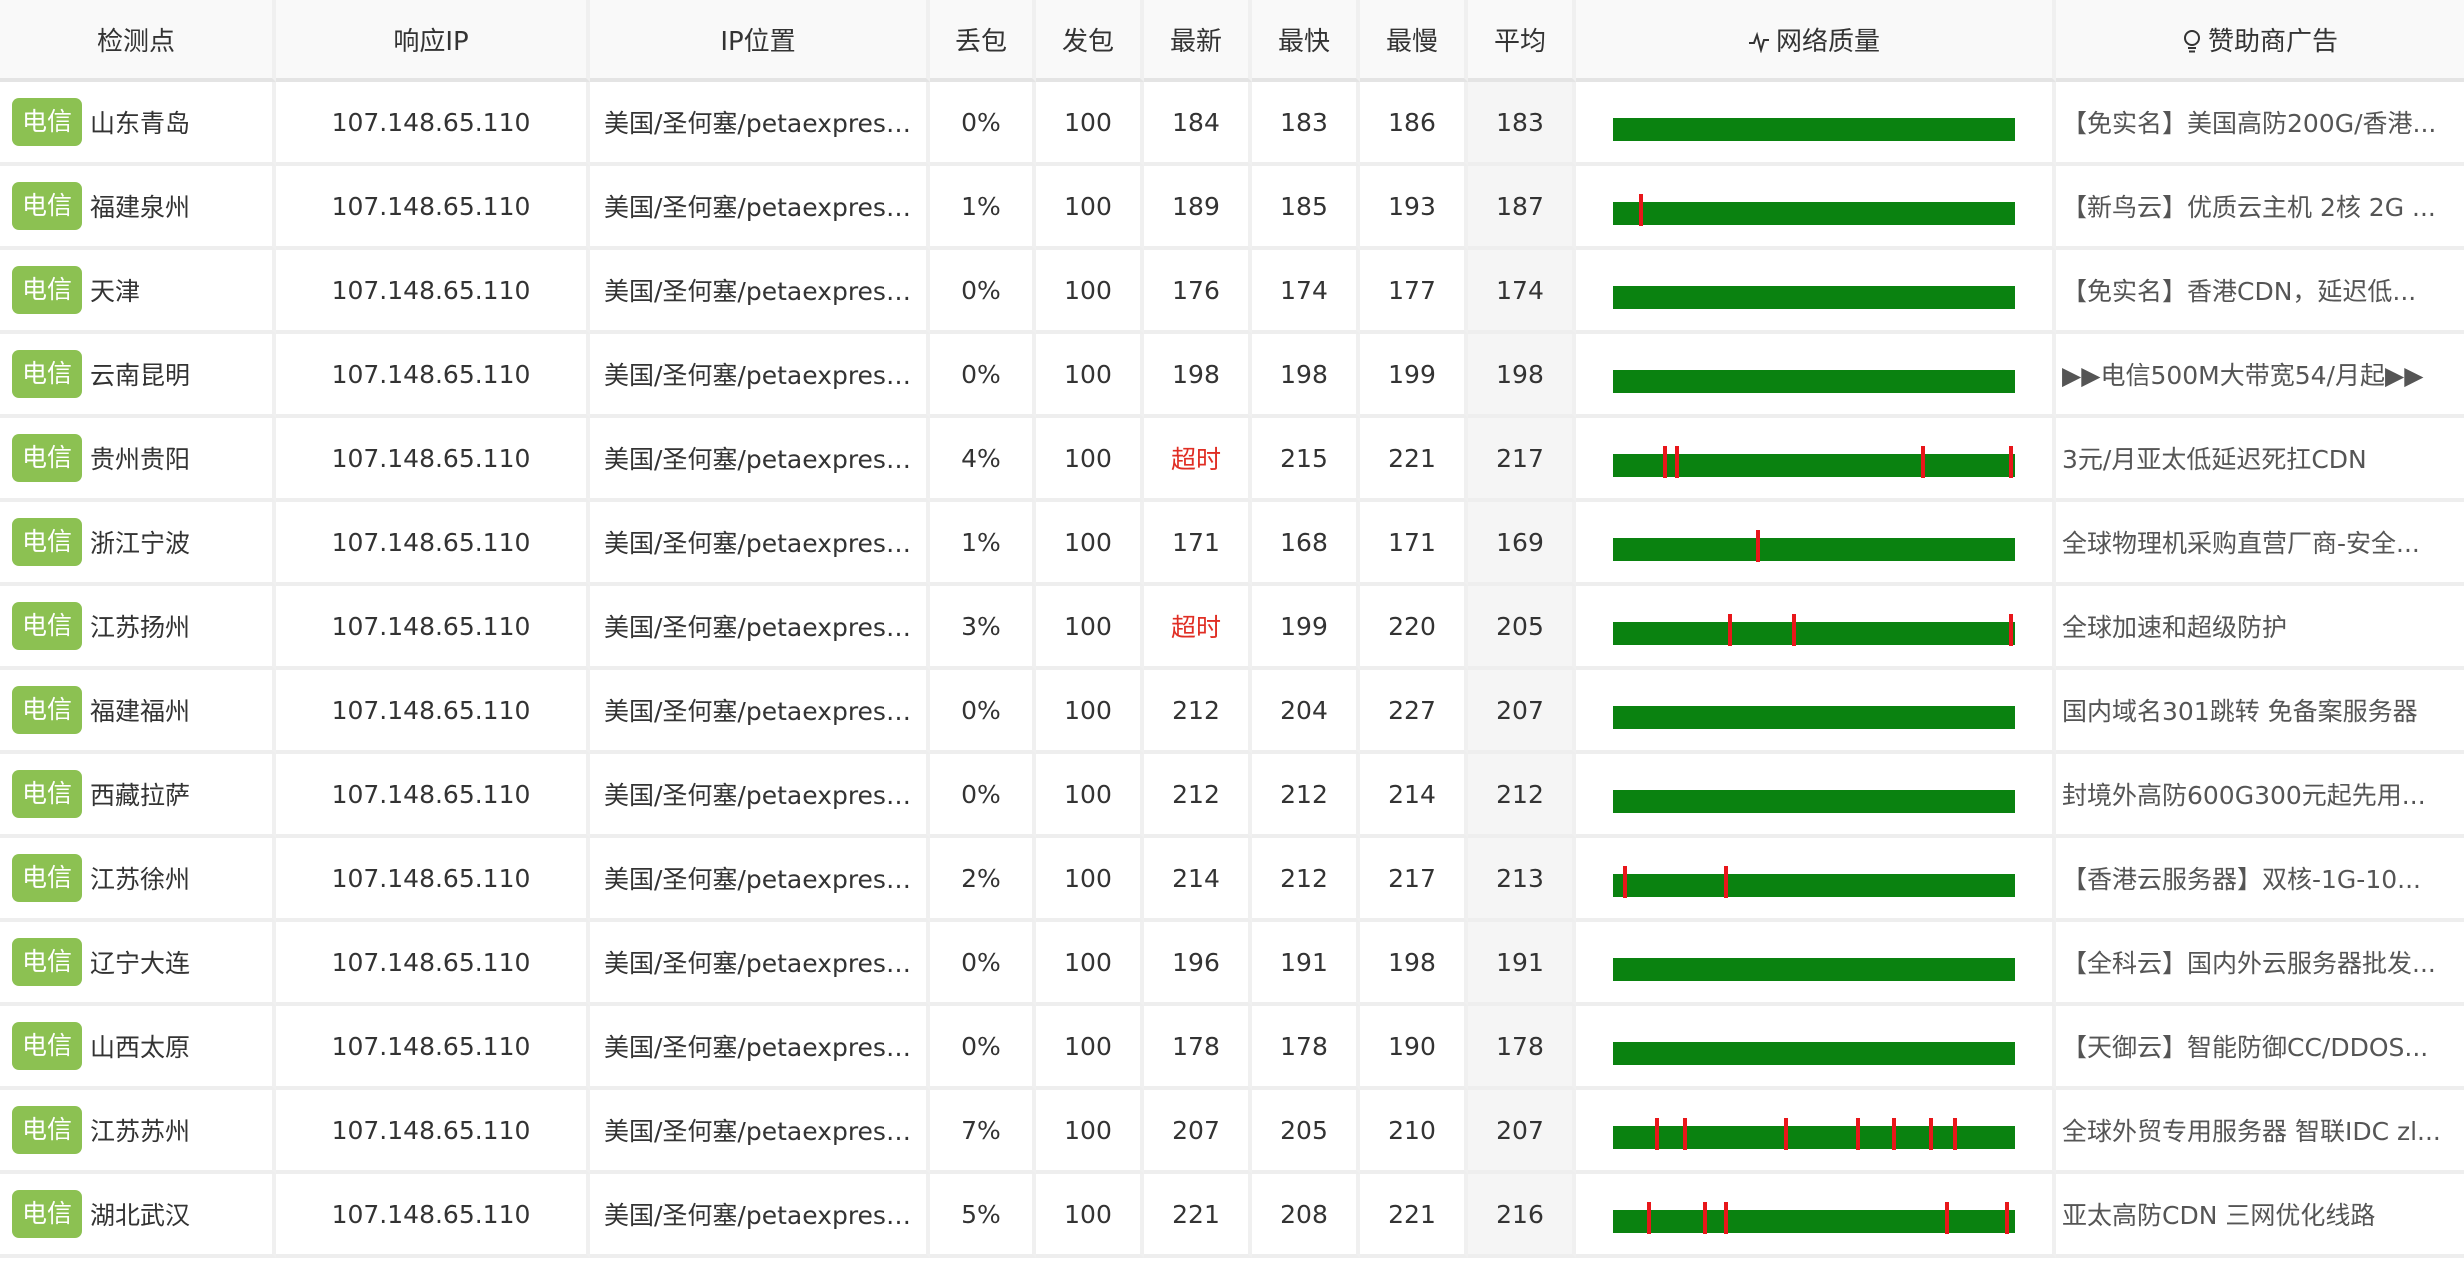  Describe the element at coordinates (2260, 460) in the screenshot. I see `sponsor-ad-cell: 3元/月亚太低延迟死扛CDN` at that location.